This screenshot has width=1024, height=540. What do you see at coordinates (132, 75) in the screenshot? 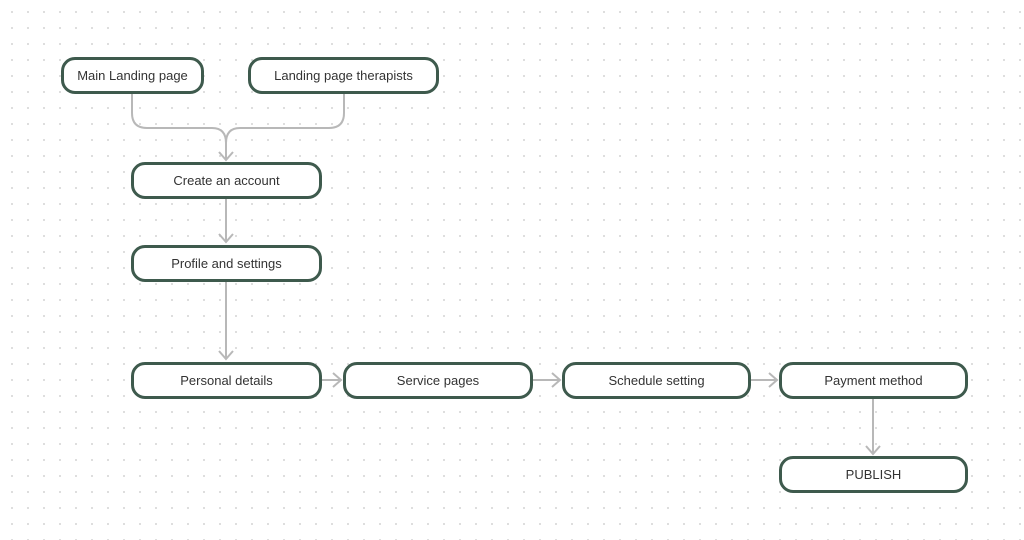
I see `node-main-landing-page: Main Landing page` at bounding box center [132, 75].